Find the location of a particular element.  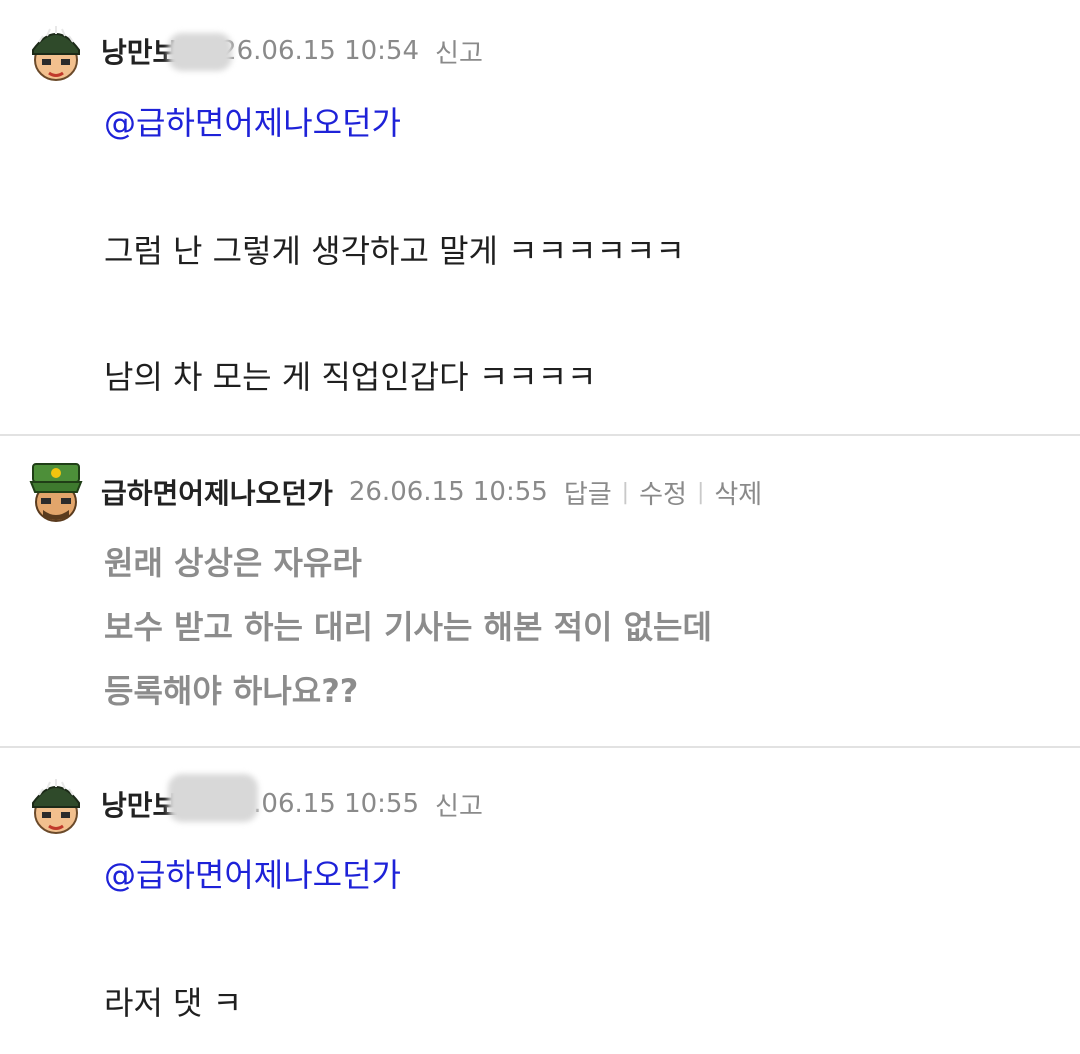

comment-date: 26.06.15 10:55 is located at coordinates (448, 492).